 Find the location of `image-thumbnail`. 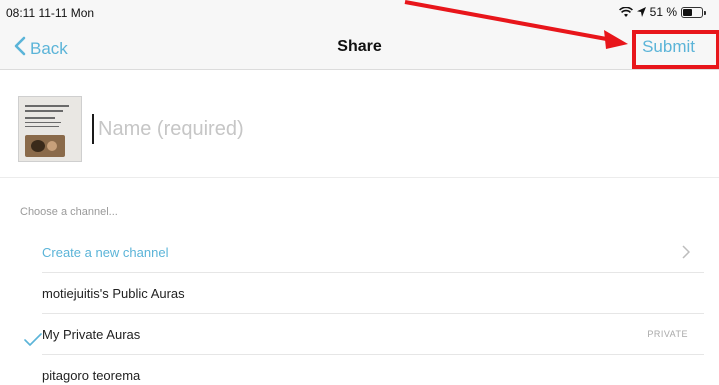

image-thumbnail is located at coordinates (50, 129).